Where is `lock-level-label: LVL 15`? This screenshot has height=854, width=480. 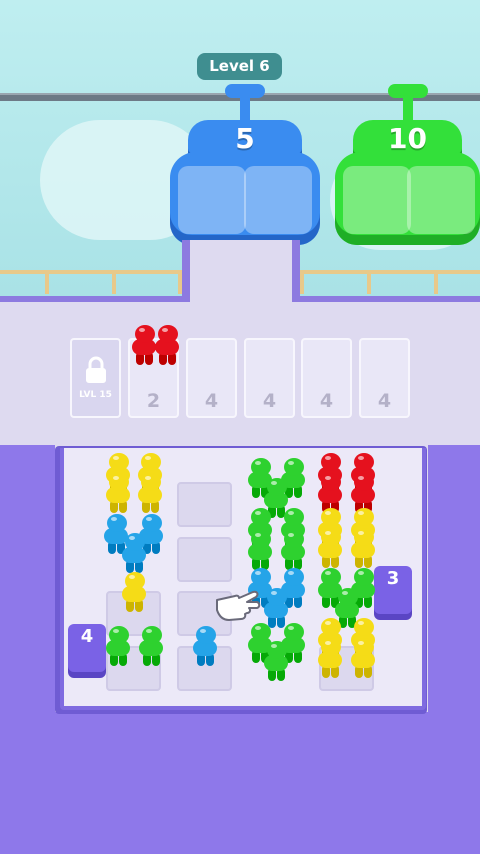 lock-level-label: LVL 15 is located at coordinates (95, 395).